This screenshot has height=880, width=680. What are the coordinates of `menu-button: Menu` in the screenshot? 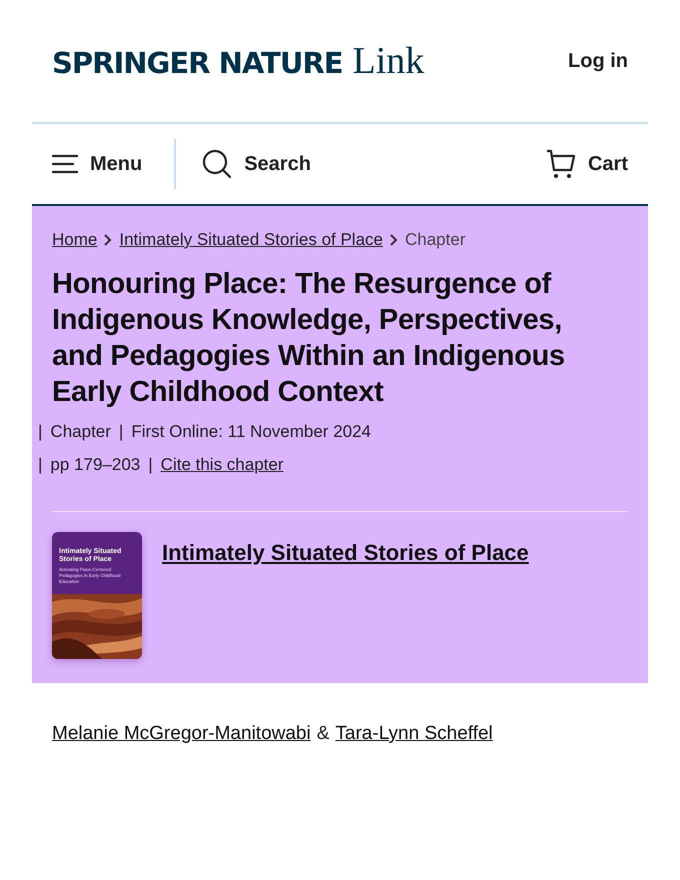 It's located at (97, 164).